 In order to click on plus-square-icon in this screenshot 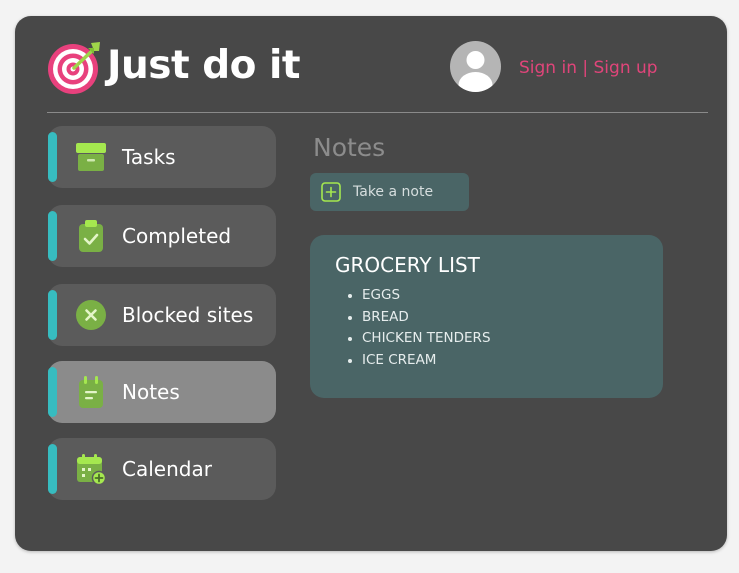, I will do `click(331, 192)`.